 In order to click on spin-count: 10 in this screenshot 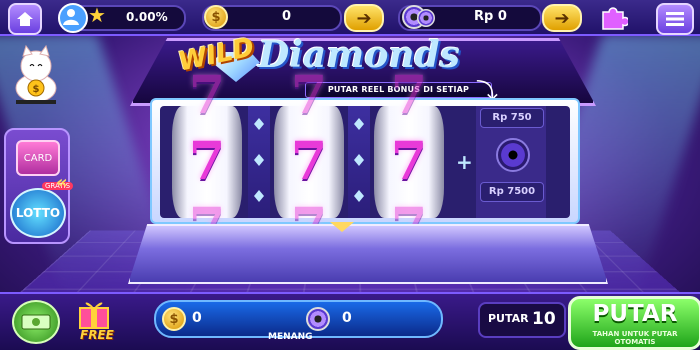, I will do `click(544, 319)`.